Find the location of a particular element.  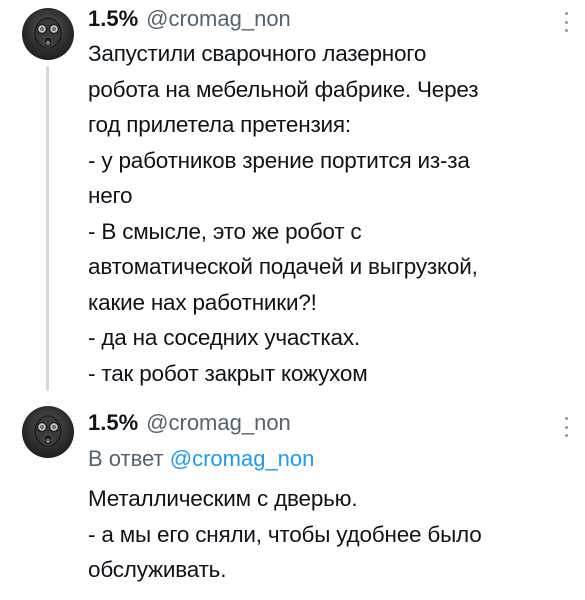

tweet-text-line: него is located at coordinates (110, 195).